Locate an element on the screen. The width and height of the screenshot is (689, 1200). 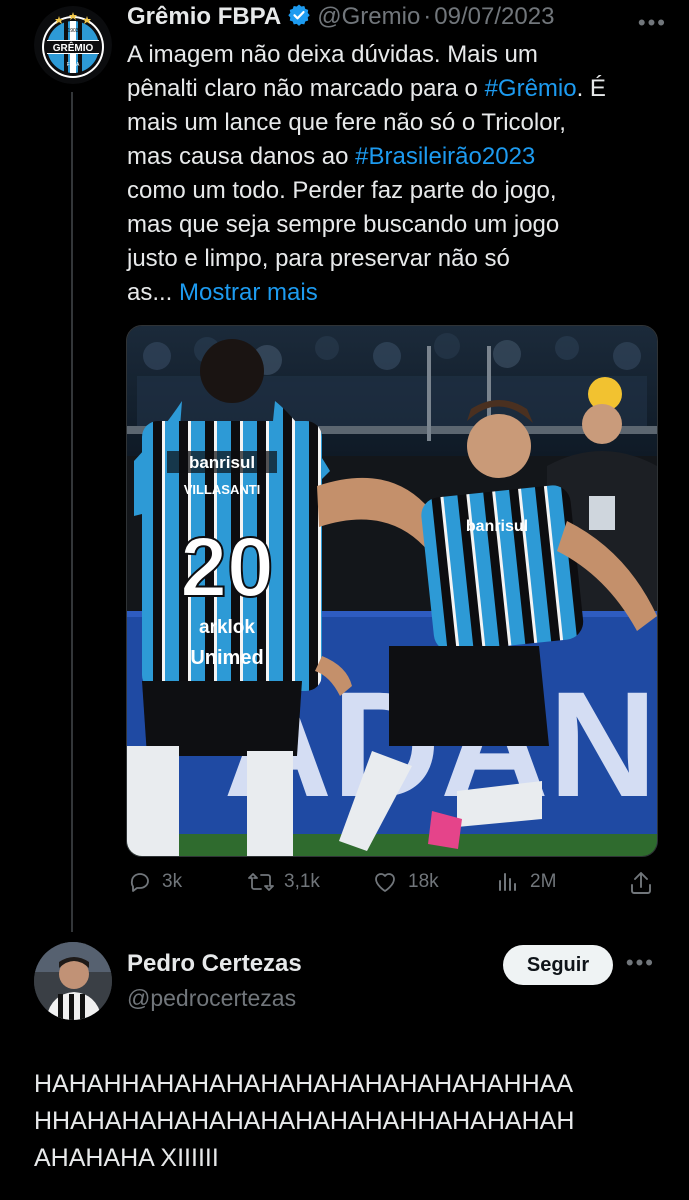
crest-abbr: FBPA is located at coordinates (73, 65).